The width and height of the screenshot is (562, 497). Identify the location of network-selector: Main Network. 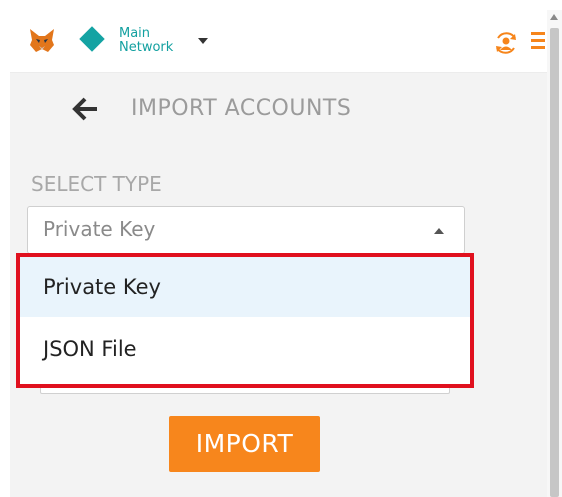
(159, 41).